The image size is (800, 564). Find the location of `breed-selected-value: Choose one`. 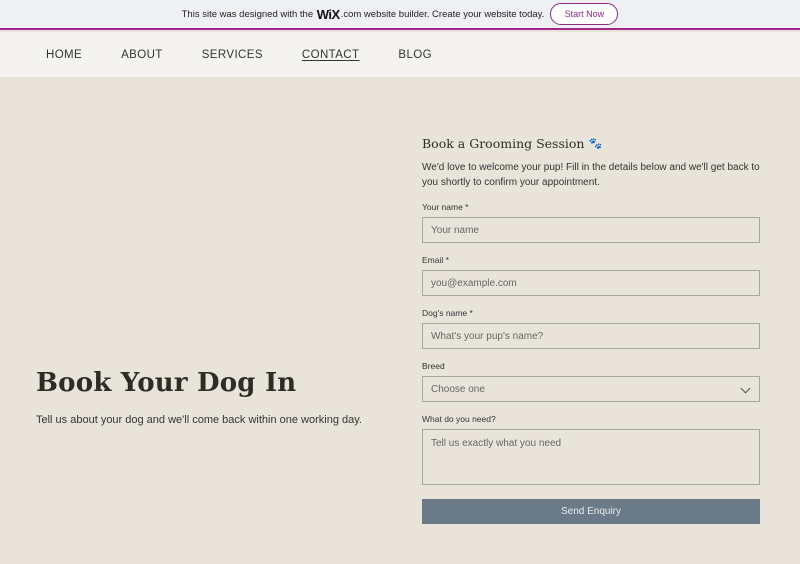

breed-selected-value: Choose one is located at coordinates (458, 389).